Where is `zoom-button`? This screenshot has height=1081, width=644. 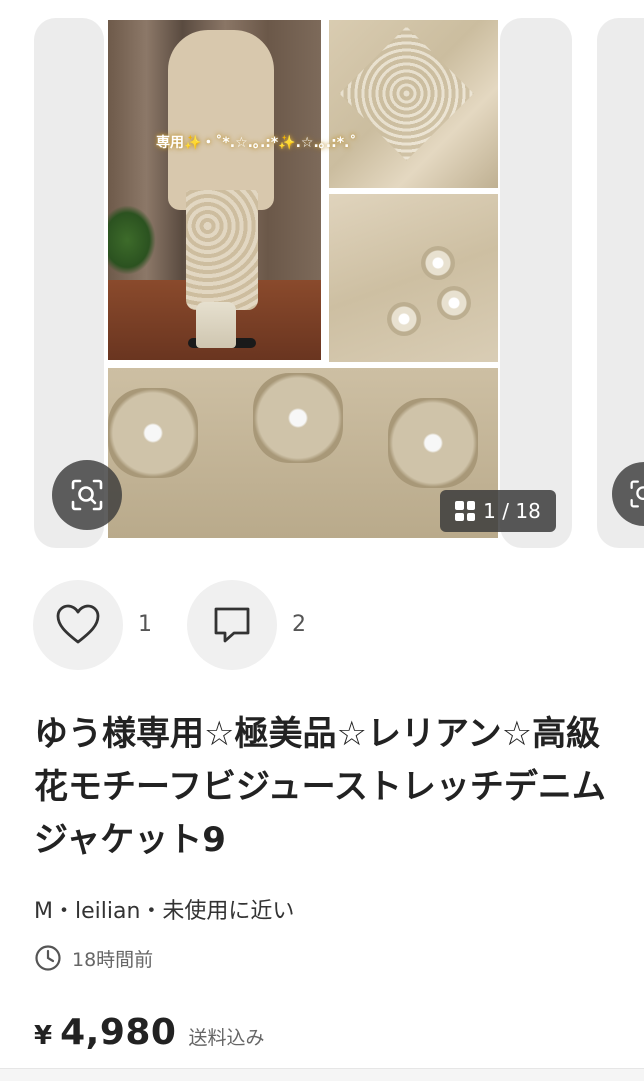 zoom-button is located at coordinates (87, 495).